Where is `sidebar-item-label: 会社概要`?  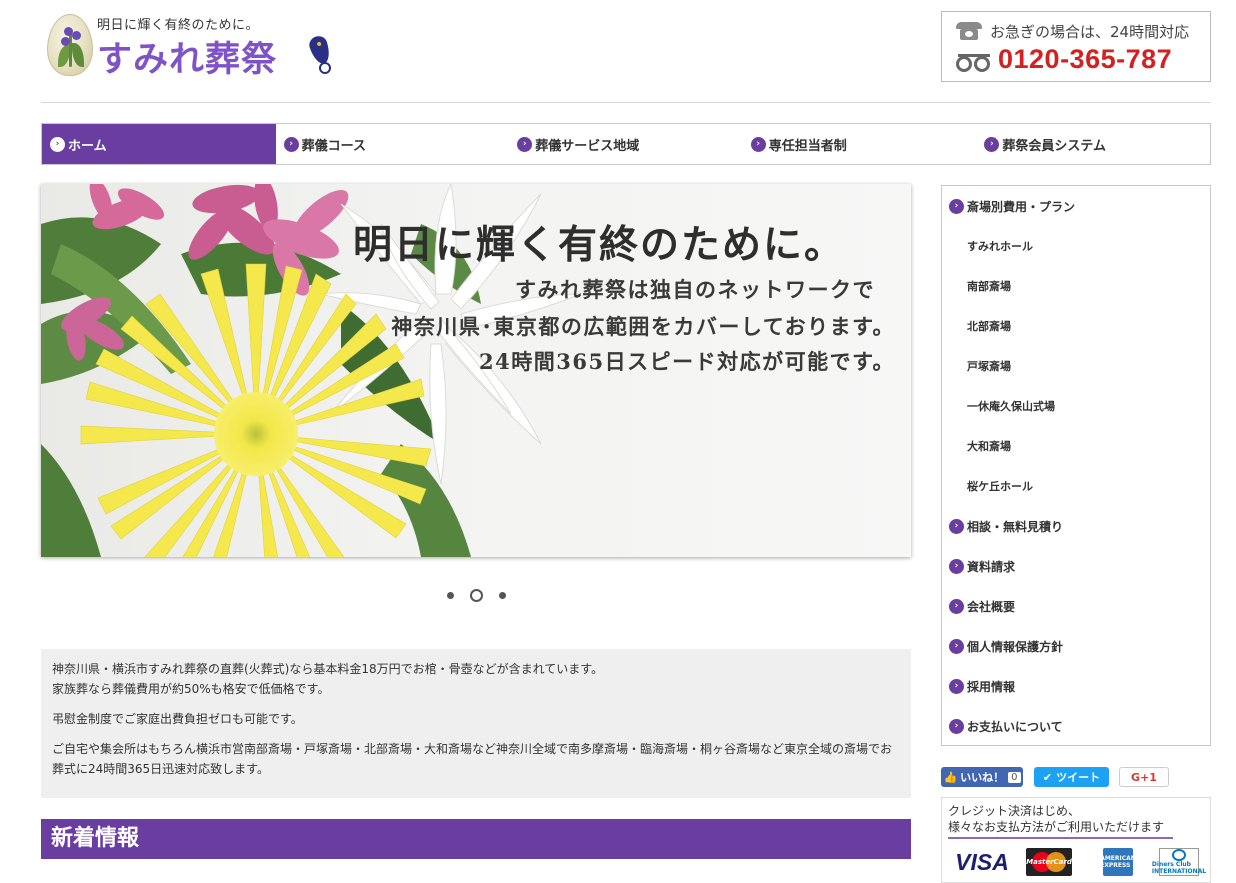
sidebar-item-label: 会社概要 is located at coordinates (991, 606).